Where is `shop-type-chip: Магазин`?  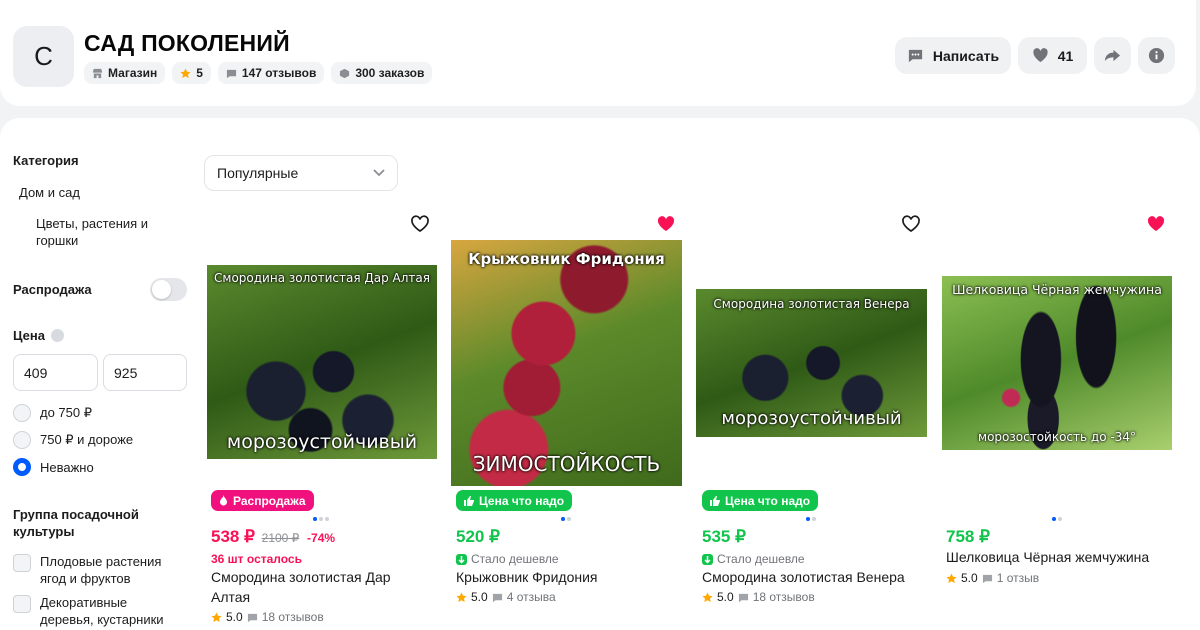
shop-type-chip: Магазин is located at coordinates (125, 73).